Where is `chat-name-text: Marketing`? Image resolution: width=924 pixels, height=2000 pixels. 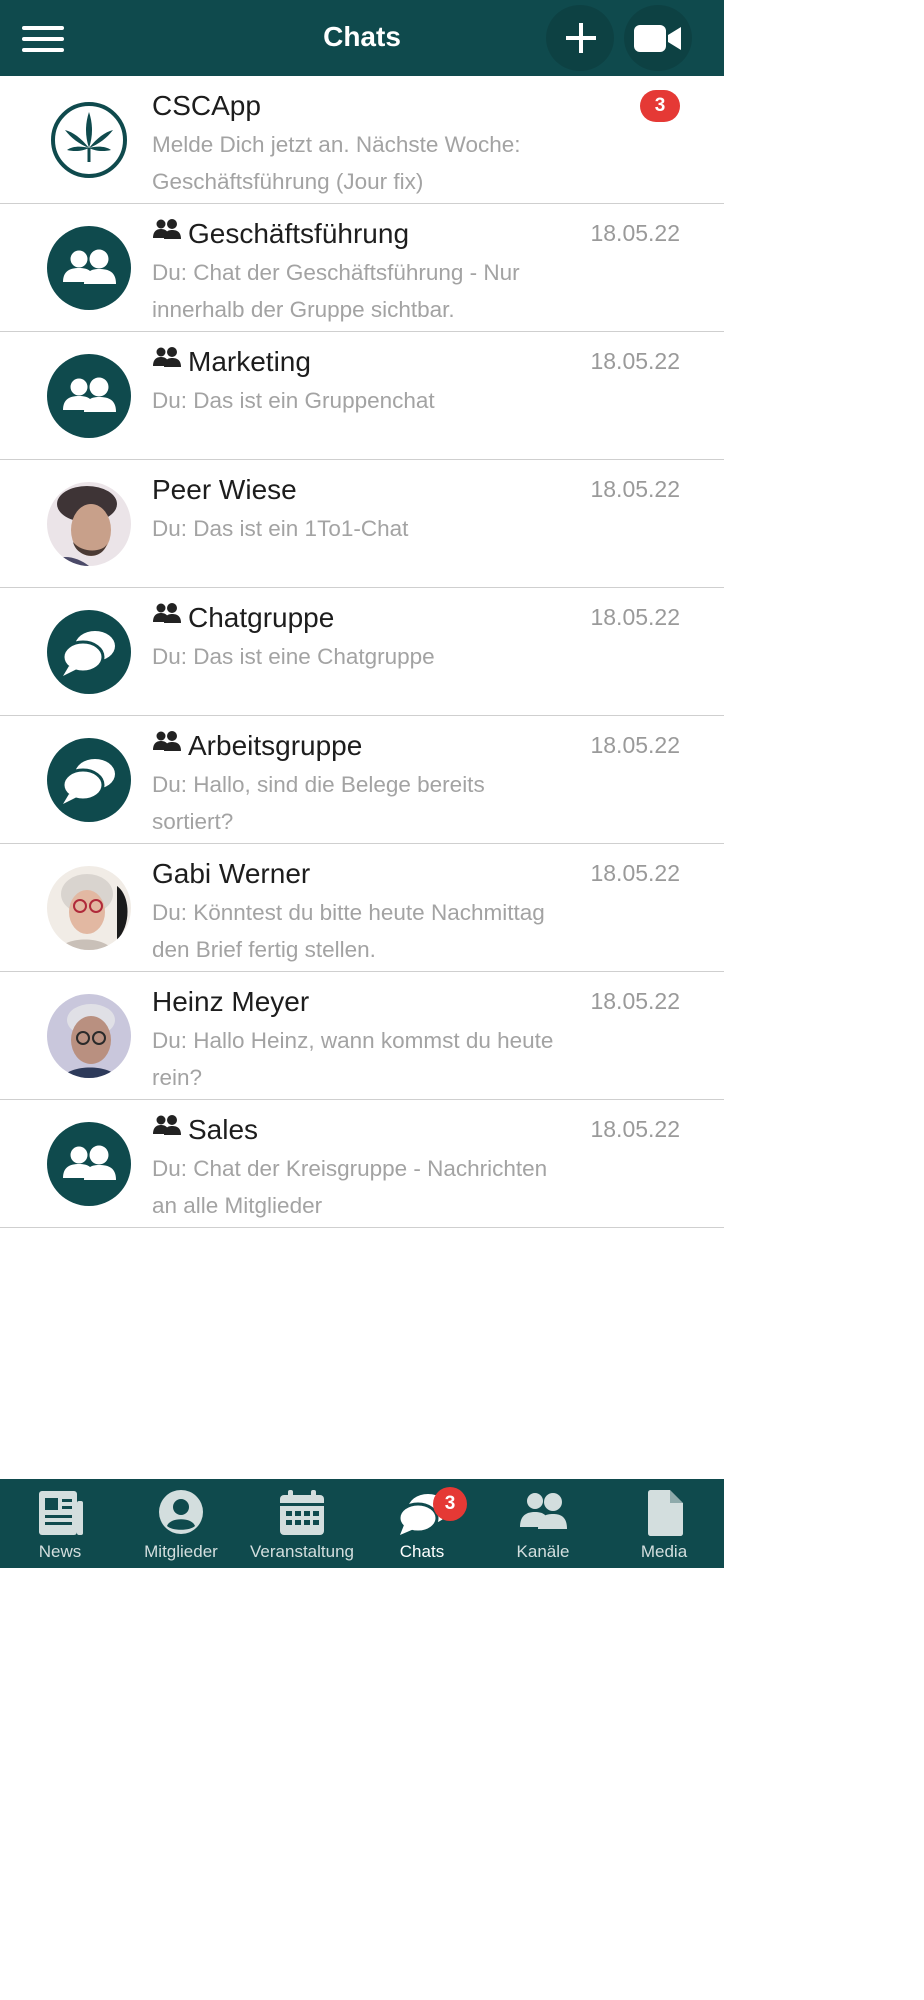 chat-name-text: Marketing is located at coordinates (249, 361).